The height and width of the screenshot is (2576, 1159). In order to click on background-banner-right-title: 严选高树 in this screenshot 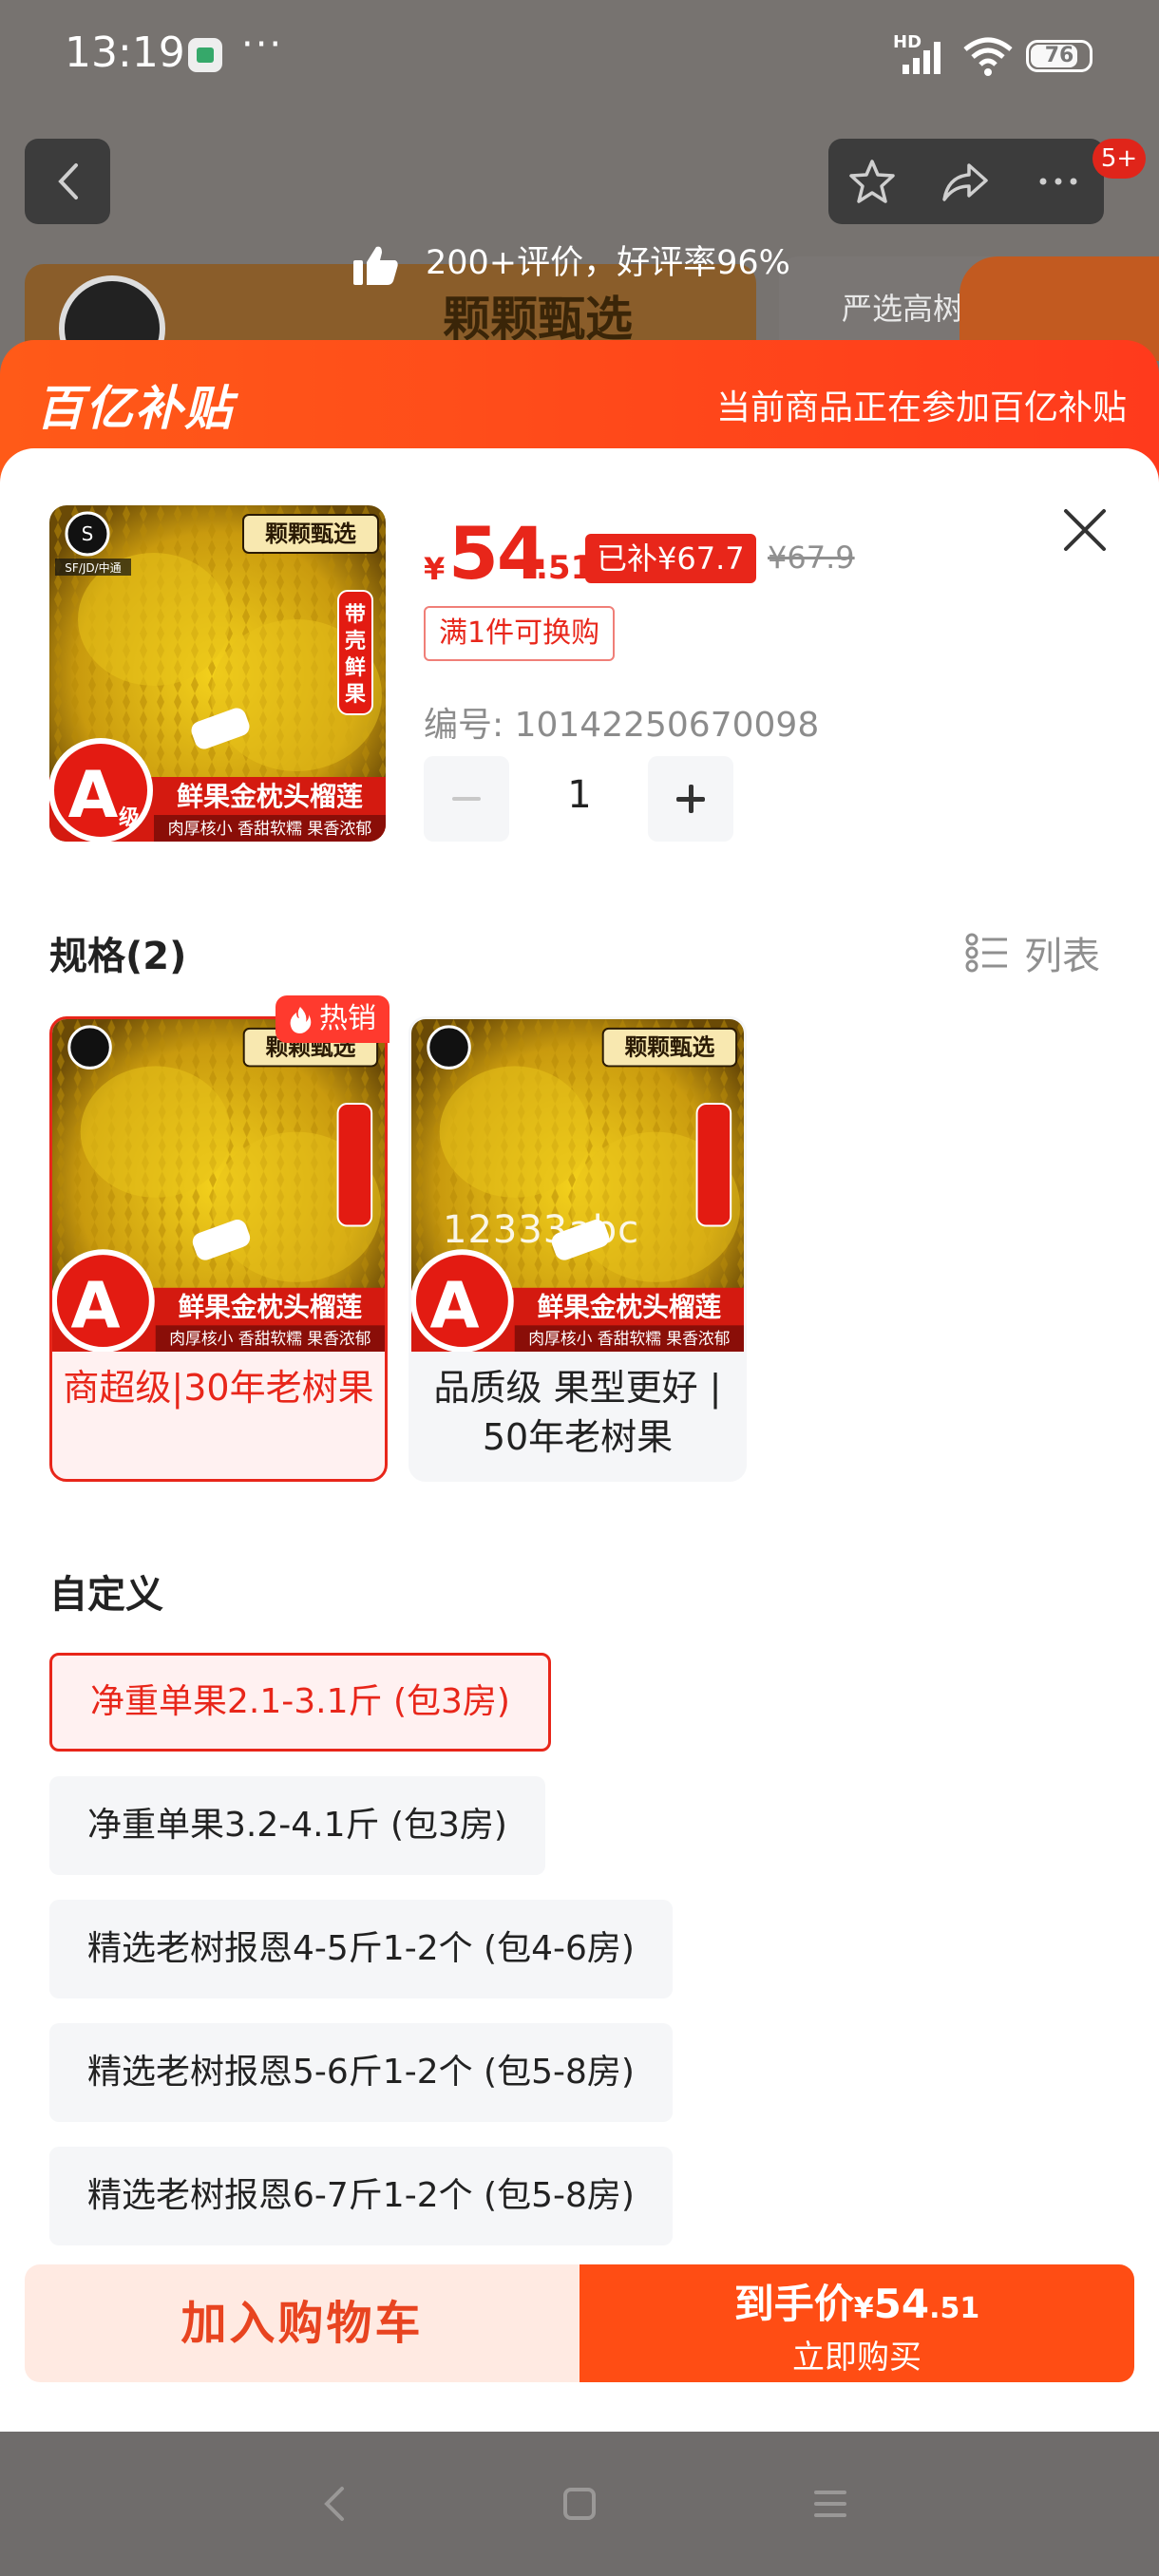, I will do `click(903, 309)`.